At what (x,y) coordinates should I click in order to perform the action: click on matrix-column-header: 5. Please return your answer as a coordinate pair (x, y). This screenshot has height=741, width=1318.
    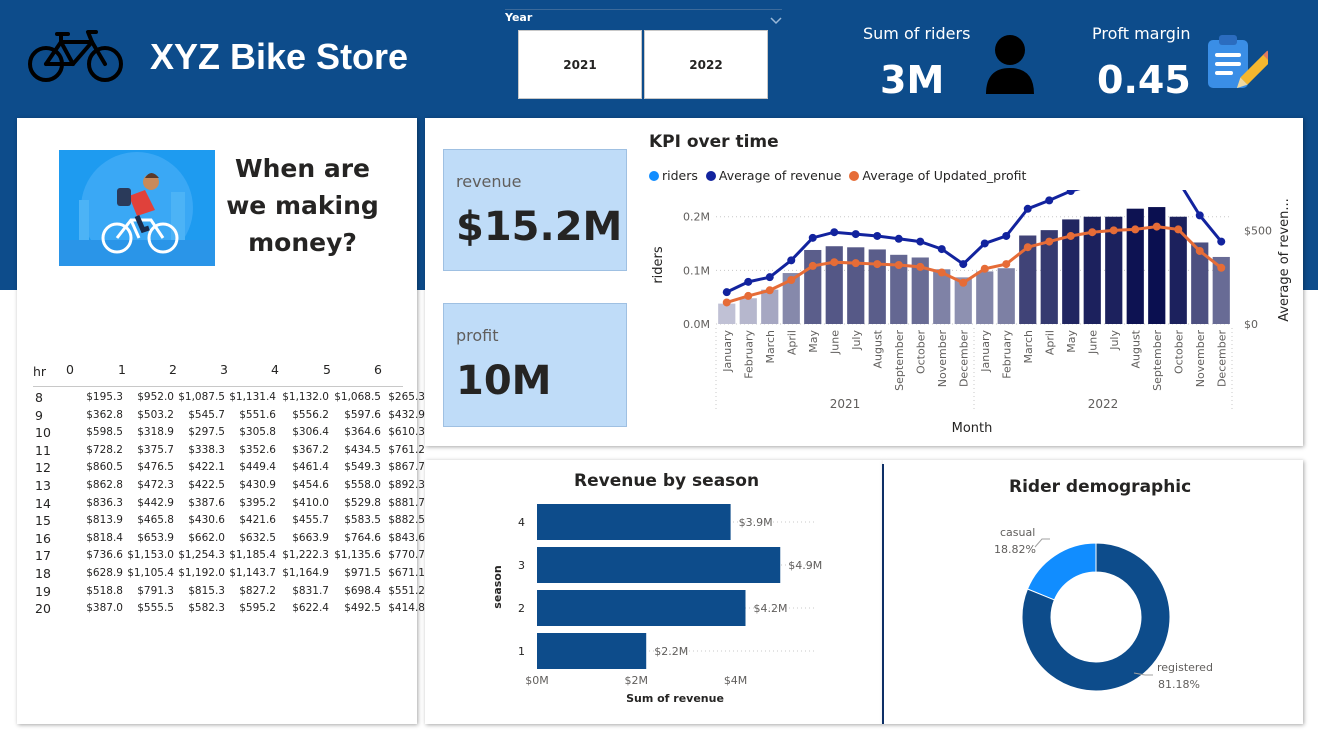
    Looking at the image, I should click on (327, 369).